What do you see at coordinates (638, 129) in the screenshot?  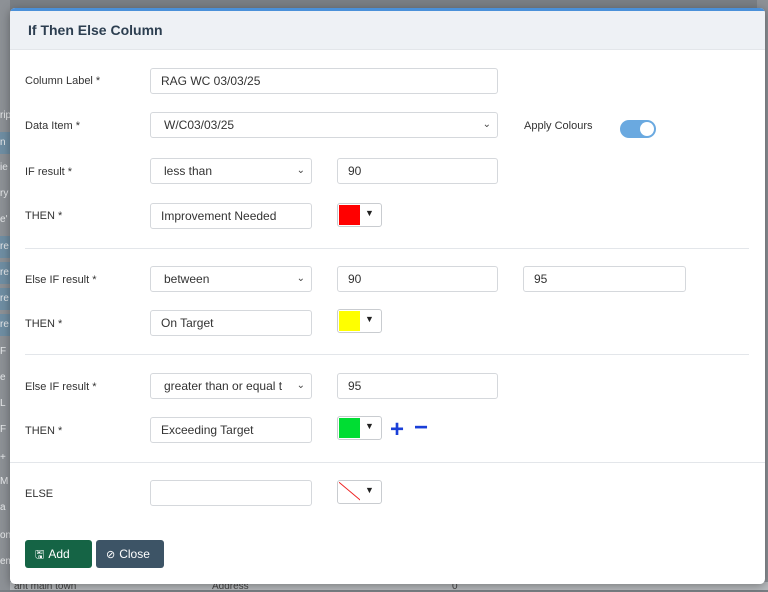 I see `apply-colours-toggle` at bounding box center [638, 129].